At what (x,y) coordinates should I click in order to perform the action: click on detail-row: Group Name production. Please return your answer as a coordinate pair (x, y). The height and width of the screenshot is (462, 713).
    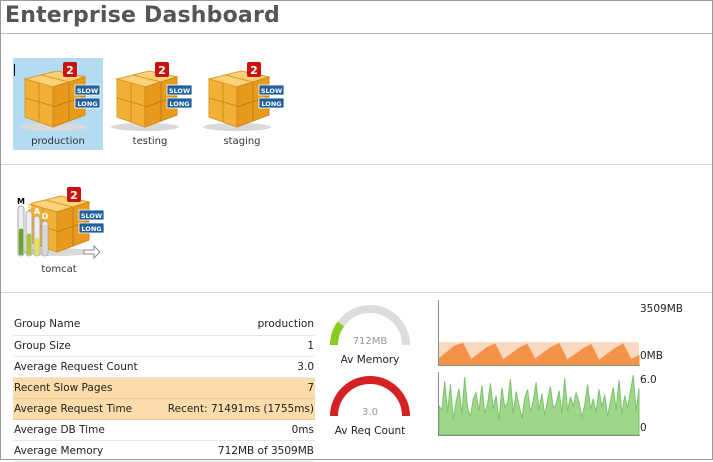
    Looking at the image, I should click on (164, 325).